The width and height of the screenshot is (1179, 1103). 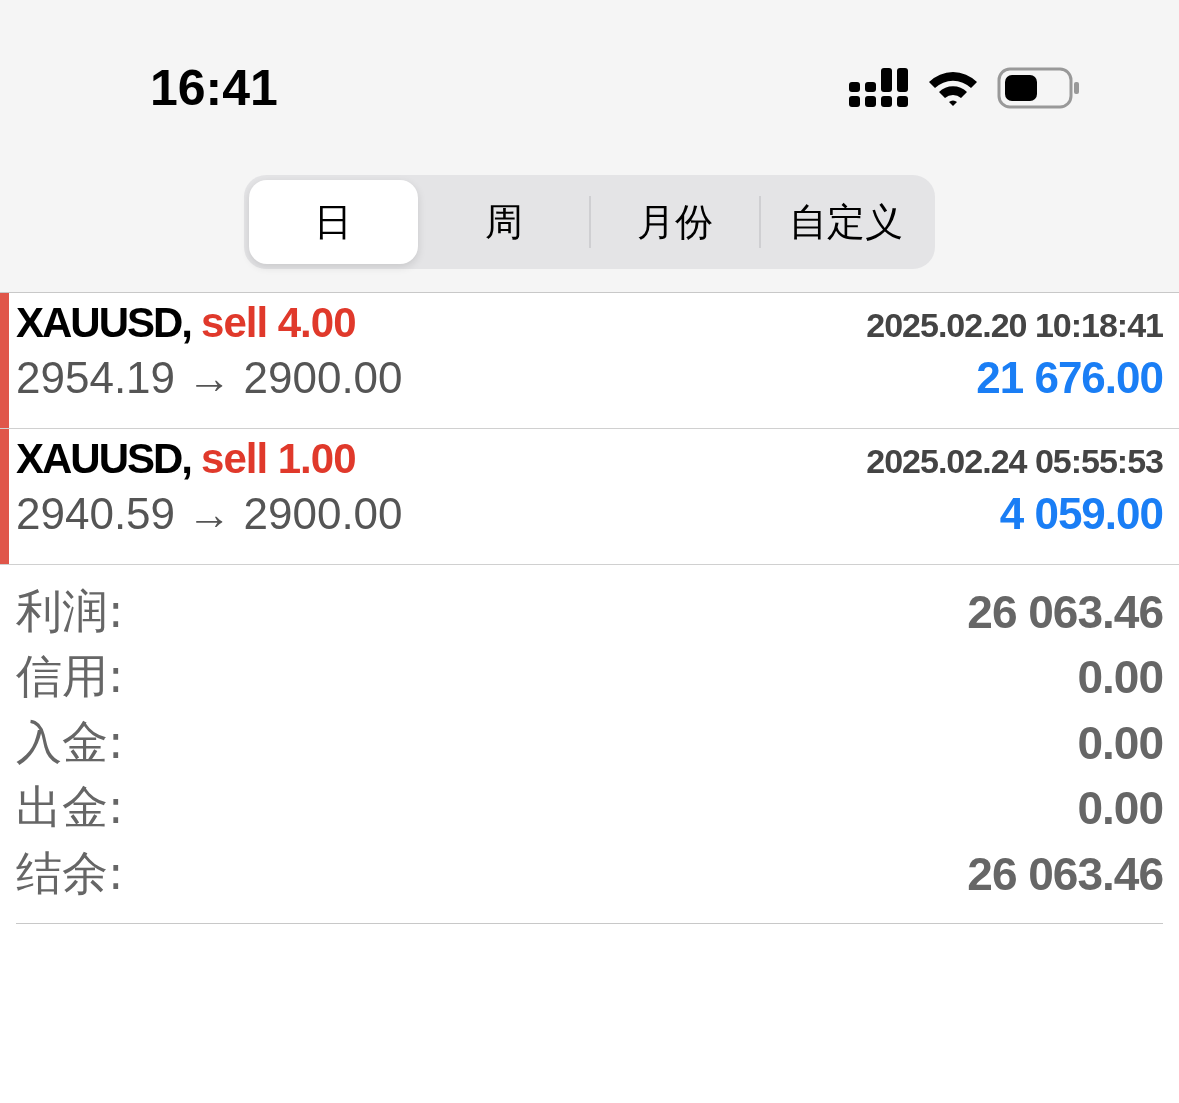 I want to click on trade-time: 2025.02.24 05:55:53, so click(x=1014, y=461).